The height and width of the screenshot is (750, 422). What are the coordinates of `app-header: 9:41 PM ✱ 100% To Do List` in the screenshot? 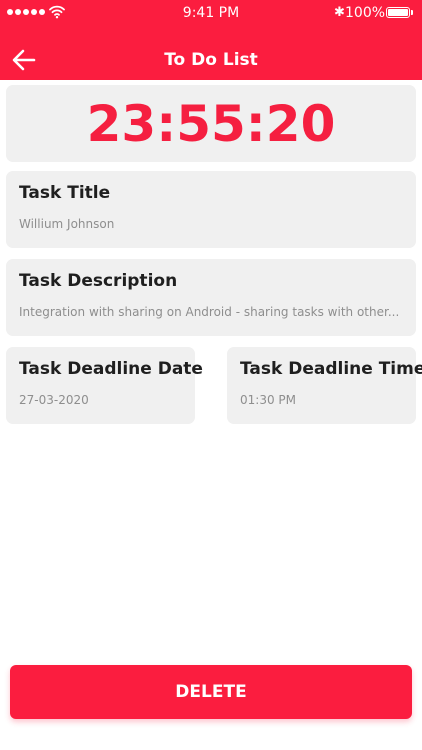 It's located at (211, 40).